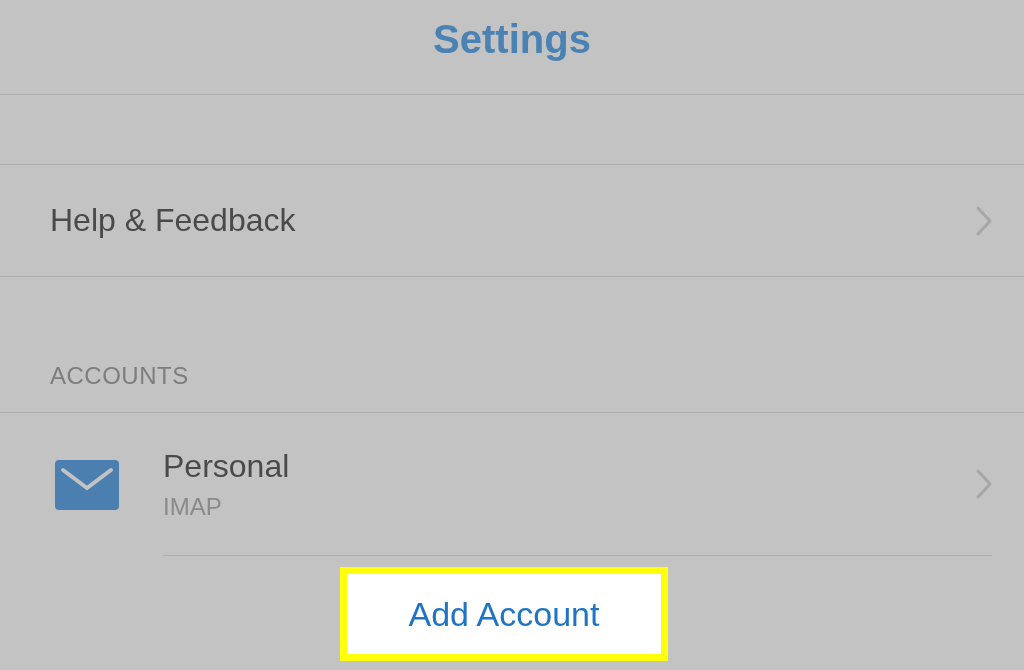 Image resolution: width=1024 pixels, height=670 pixels. What do you see at coordinates (226, 466) in the screenshot?
I see `account-name: Personal` at bounding box center [226, 466].